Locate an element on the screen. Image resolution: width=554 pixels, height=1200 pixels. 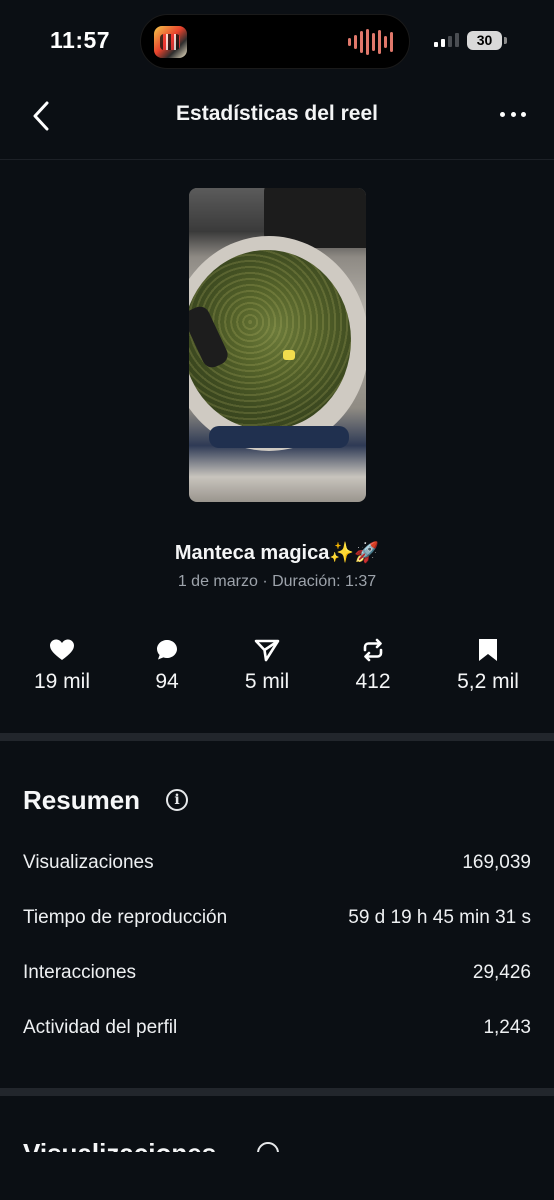
info-icon: i is located at coordinates (177, 800).